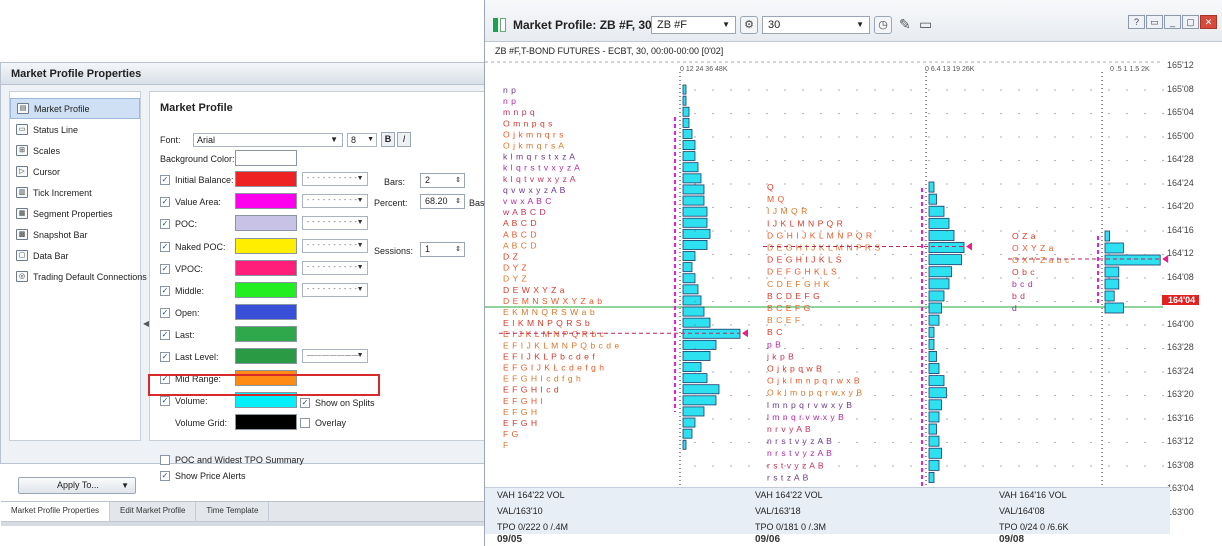 This screenshot has width=1222, height=546. Describe the element at coordinates (233, 511) in the screenshot. I see `tab-time-template: Time Template` at that location.